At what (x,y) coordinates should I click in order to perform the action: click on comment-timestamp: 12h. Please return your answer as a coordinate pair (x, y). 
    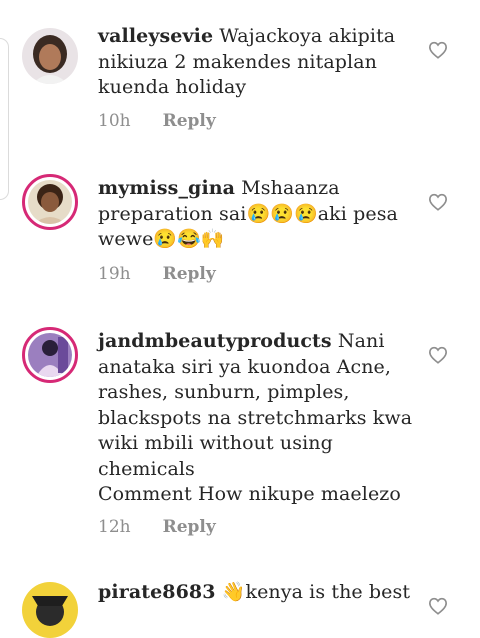
    Looking at the image, I should click on (114, 527).